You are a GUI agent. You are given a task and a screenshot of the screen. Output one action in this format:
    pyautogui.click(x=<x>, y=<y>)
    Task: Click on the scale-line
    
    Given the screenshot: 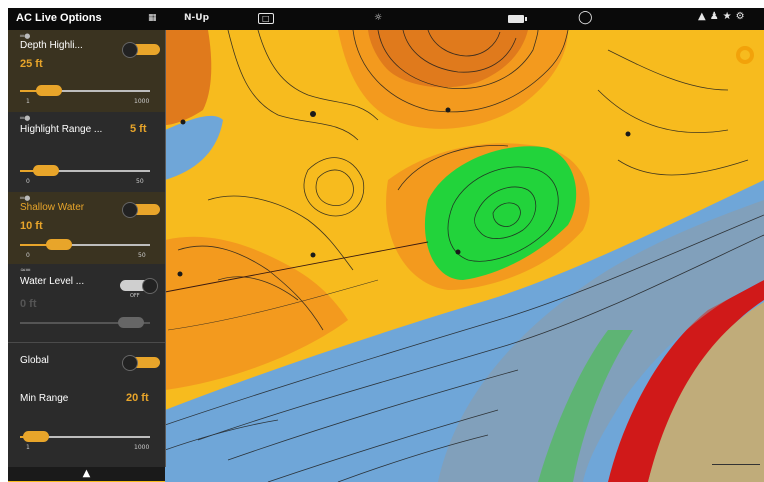 What is the action you would take?
    pyautogui.click(x=736, y=464)
    